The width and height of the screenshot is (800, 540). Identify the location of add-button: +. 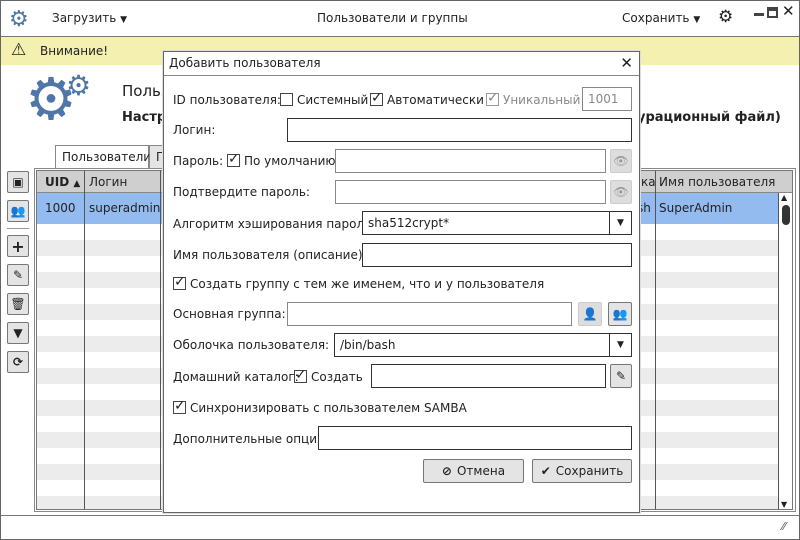
(18, 246).